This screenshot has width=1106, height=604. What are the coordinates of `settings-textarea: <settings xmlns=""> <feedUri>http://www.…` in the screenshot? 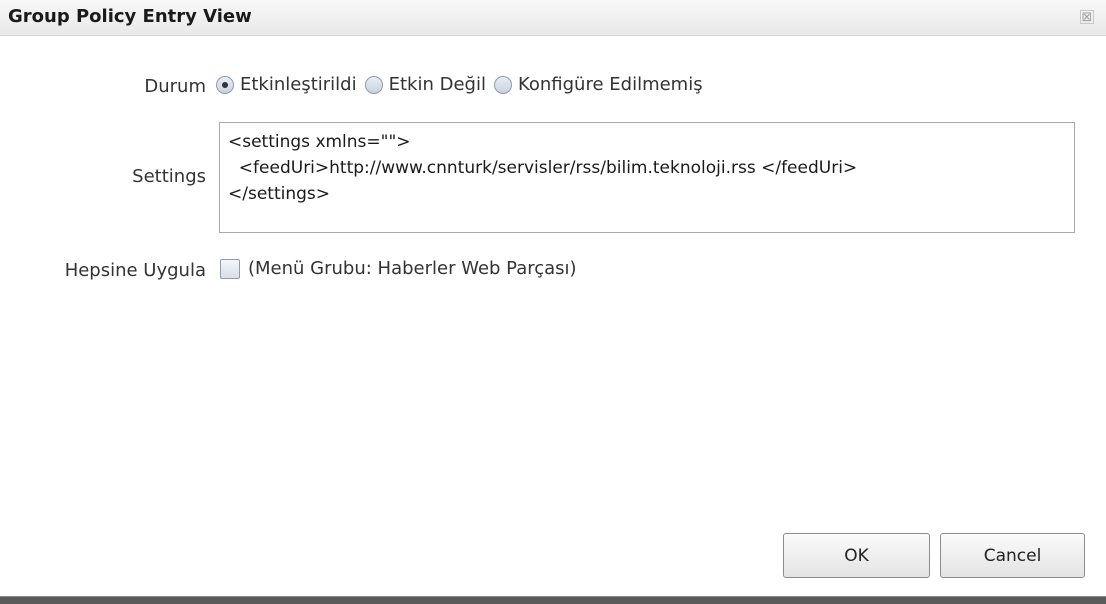 It's located at (647, 177).